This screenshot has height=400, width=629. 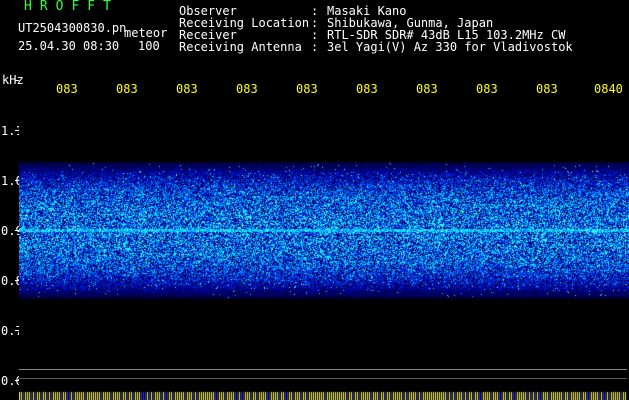 What do you see at coordinates (149, 46) in the screenshot?
I see `meteor-count: 100` at bounding box center [149, 46].